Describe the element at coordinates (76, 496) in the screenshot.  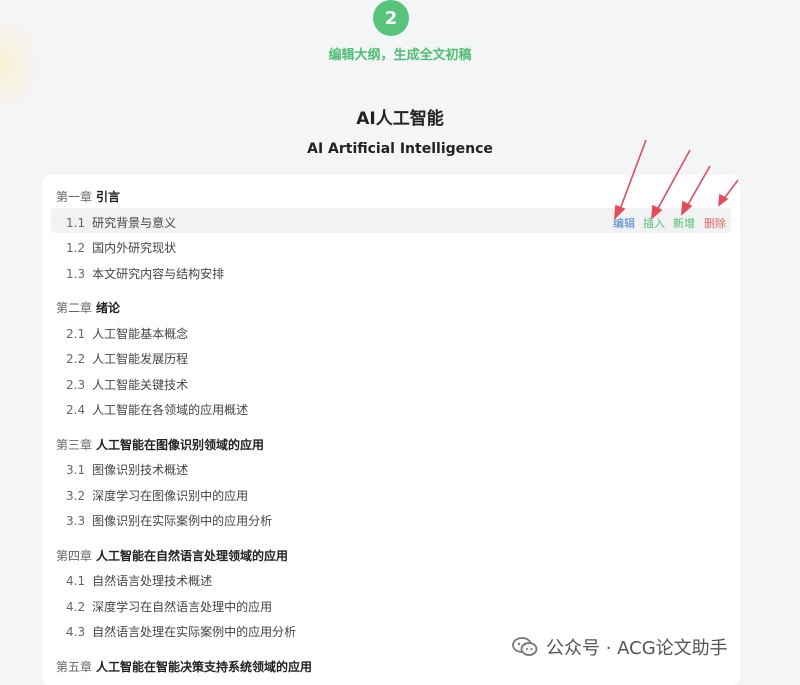
I see `section-number: 3.2` at that location.